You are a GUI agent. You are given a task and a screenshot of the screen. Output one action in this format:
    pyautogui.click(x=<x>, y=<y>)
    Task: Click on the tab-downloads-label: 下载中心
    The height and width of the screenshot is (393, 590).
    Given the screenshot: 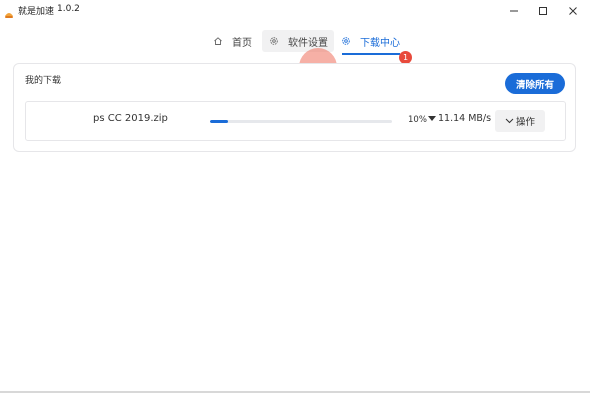 What is the action you would take?
    pyautogui.click(x=380, y=43)
    